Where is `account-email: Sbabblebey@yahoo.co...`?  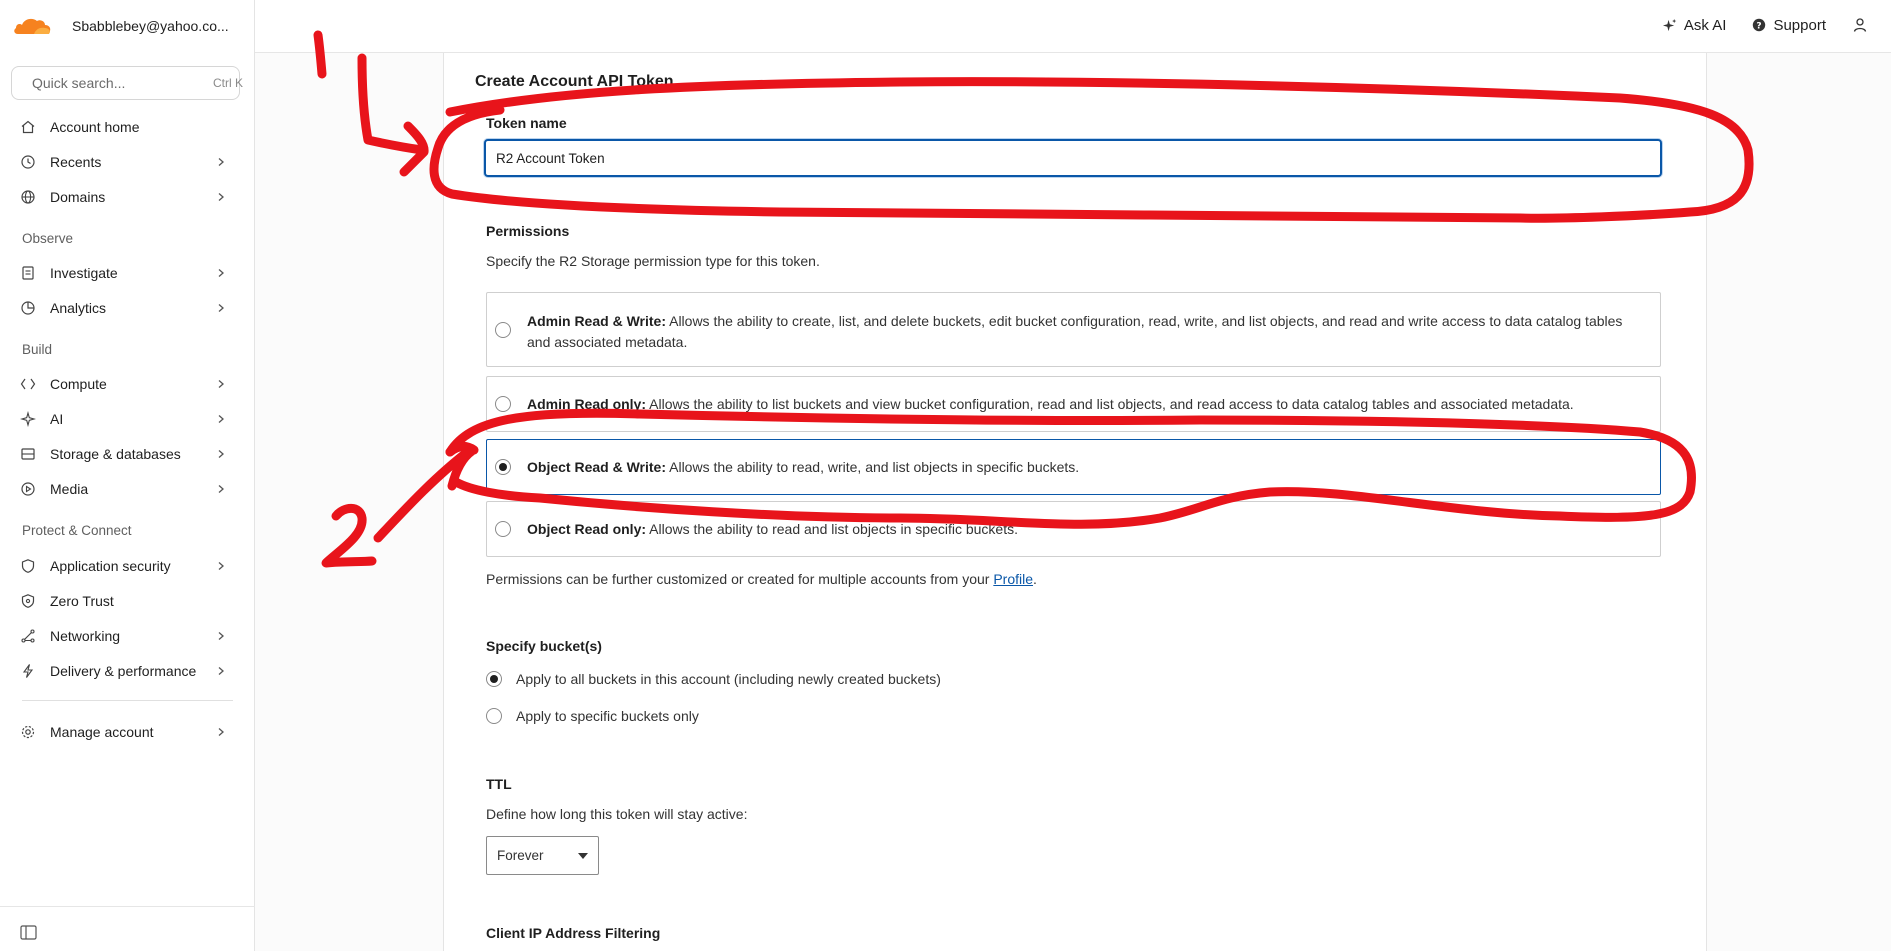
account-email: Sbabblebey@yahoo.co... is located at coordinates (150, 26).